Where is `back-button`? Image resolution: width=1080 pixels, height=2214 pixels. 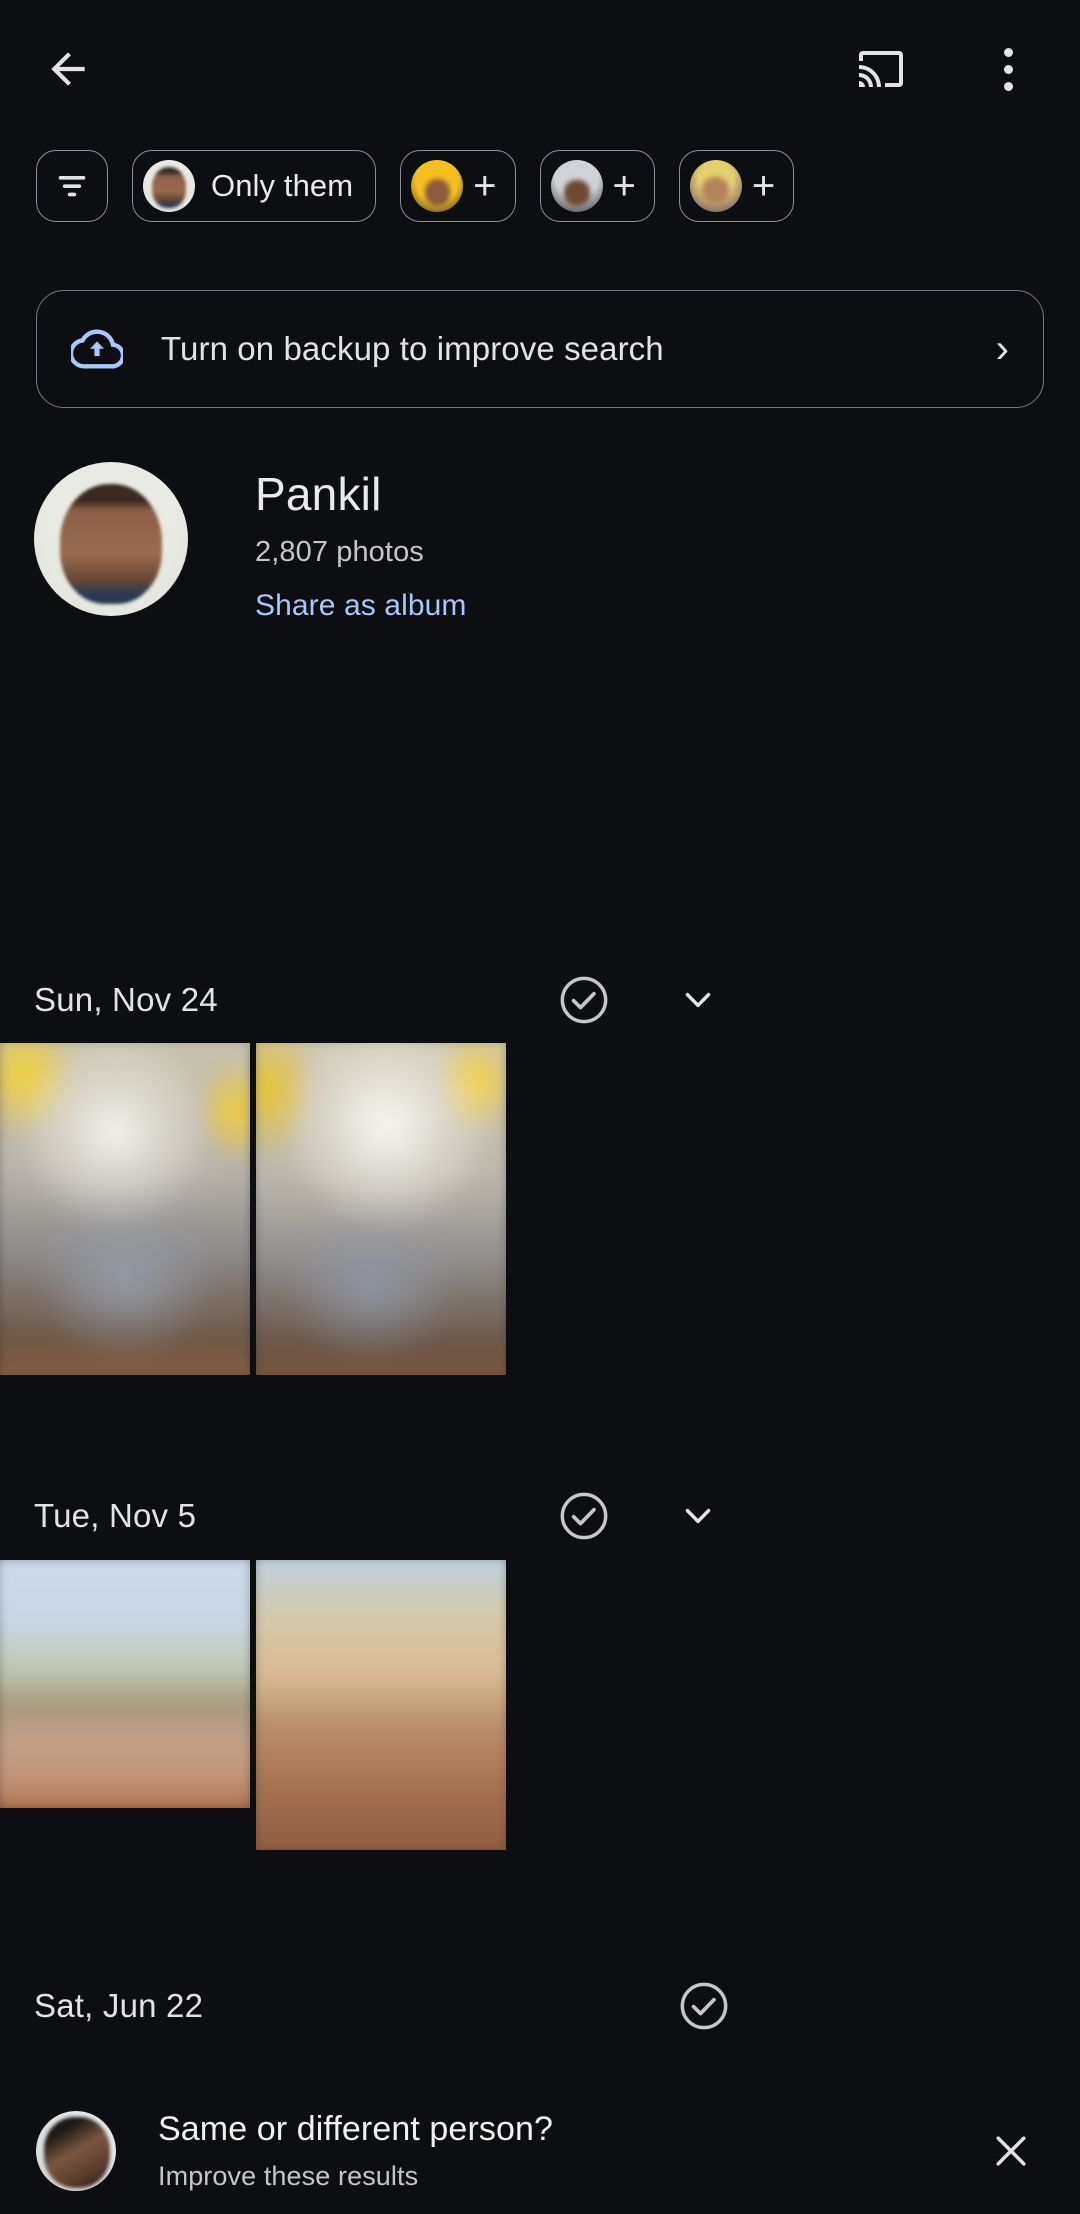
back-button is located at coordinates (68, 69).